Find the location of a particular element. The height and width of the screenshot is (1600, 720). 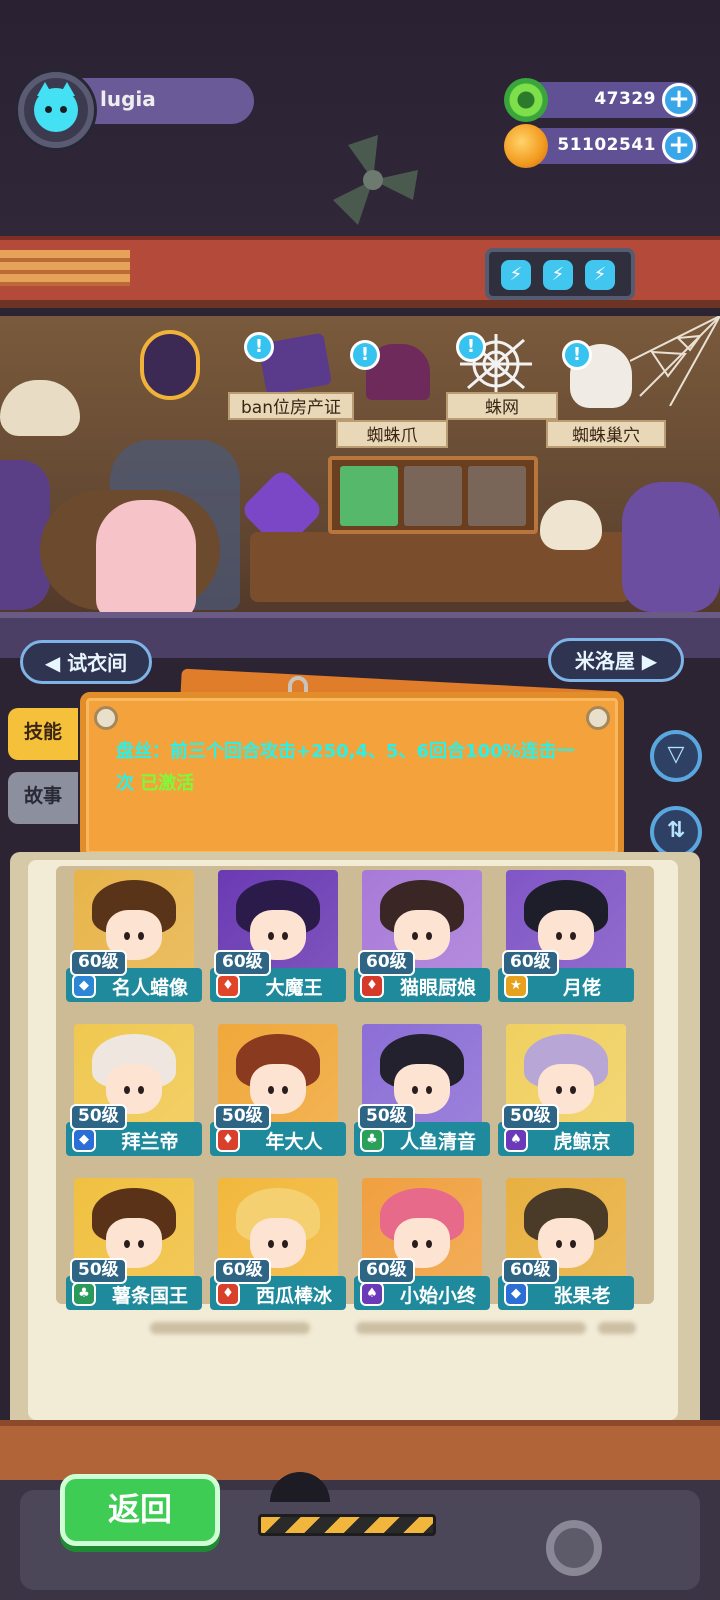

tab-skill: 技能 is located at coordinates (43, 734).